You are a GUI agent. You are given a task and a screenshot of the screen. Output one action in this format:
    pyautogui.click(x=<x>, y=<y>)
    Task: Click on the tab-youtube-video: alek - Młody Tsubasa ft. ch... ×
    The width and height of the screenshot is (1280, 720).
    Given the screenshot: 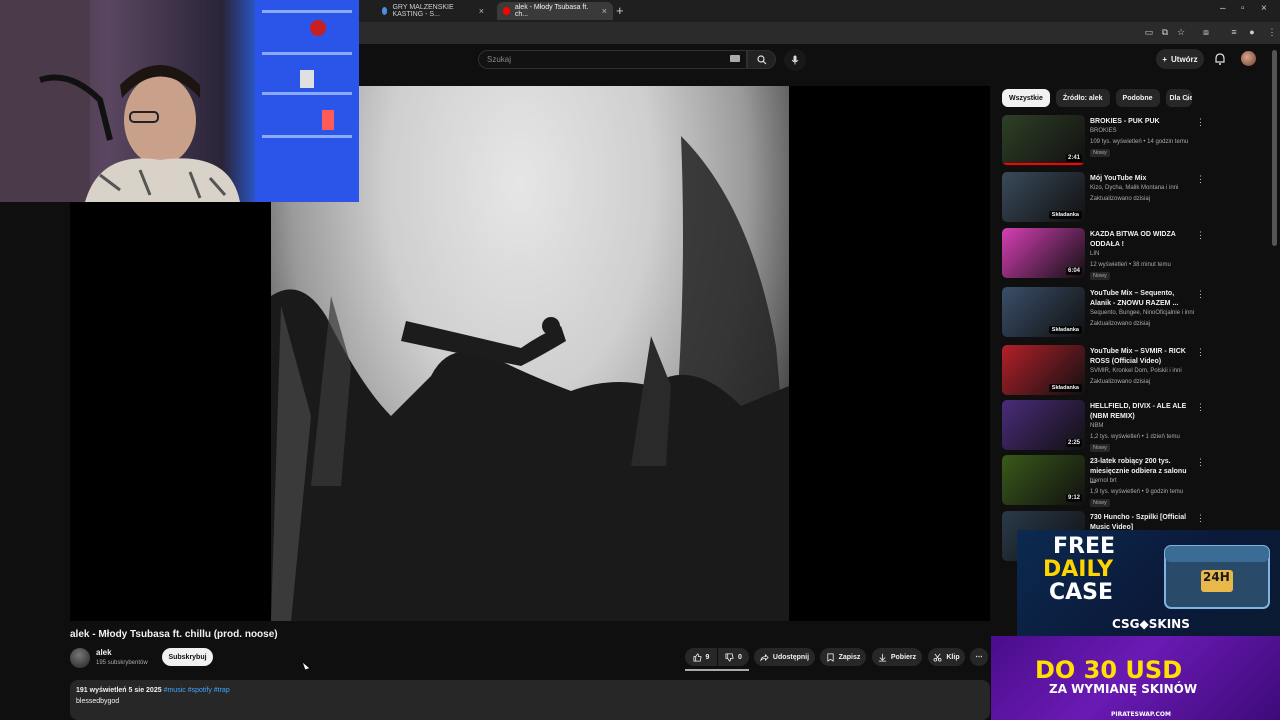 What is the action you would take?
    pyautogui.click(x=555, y=11)
    